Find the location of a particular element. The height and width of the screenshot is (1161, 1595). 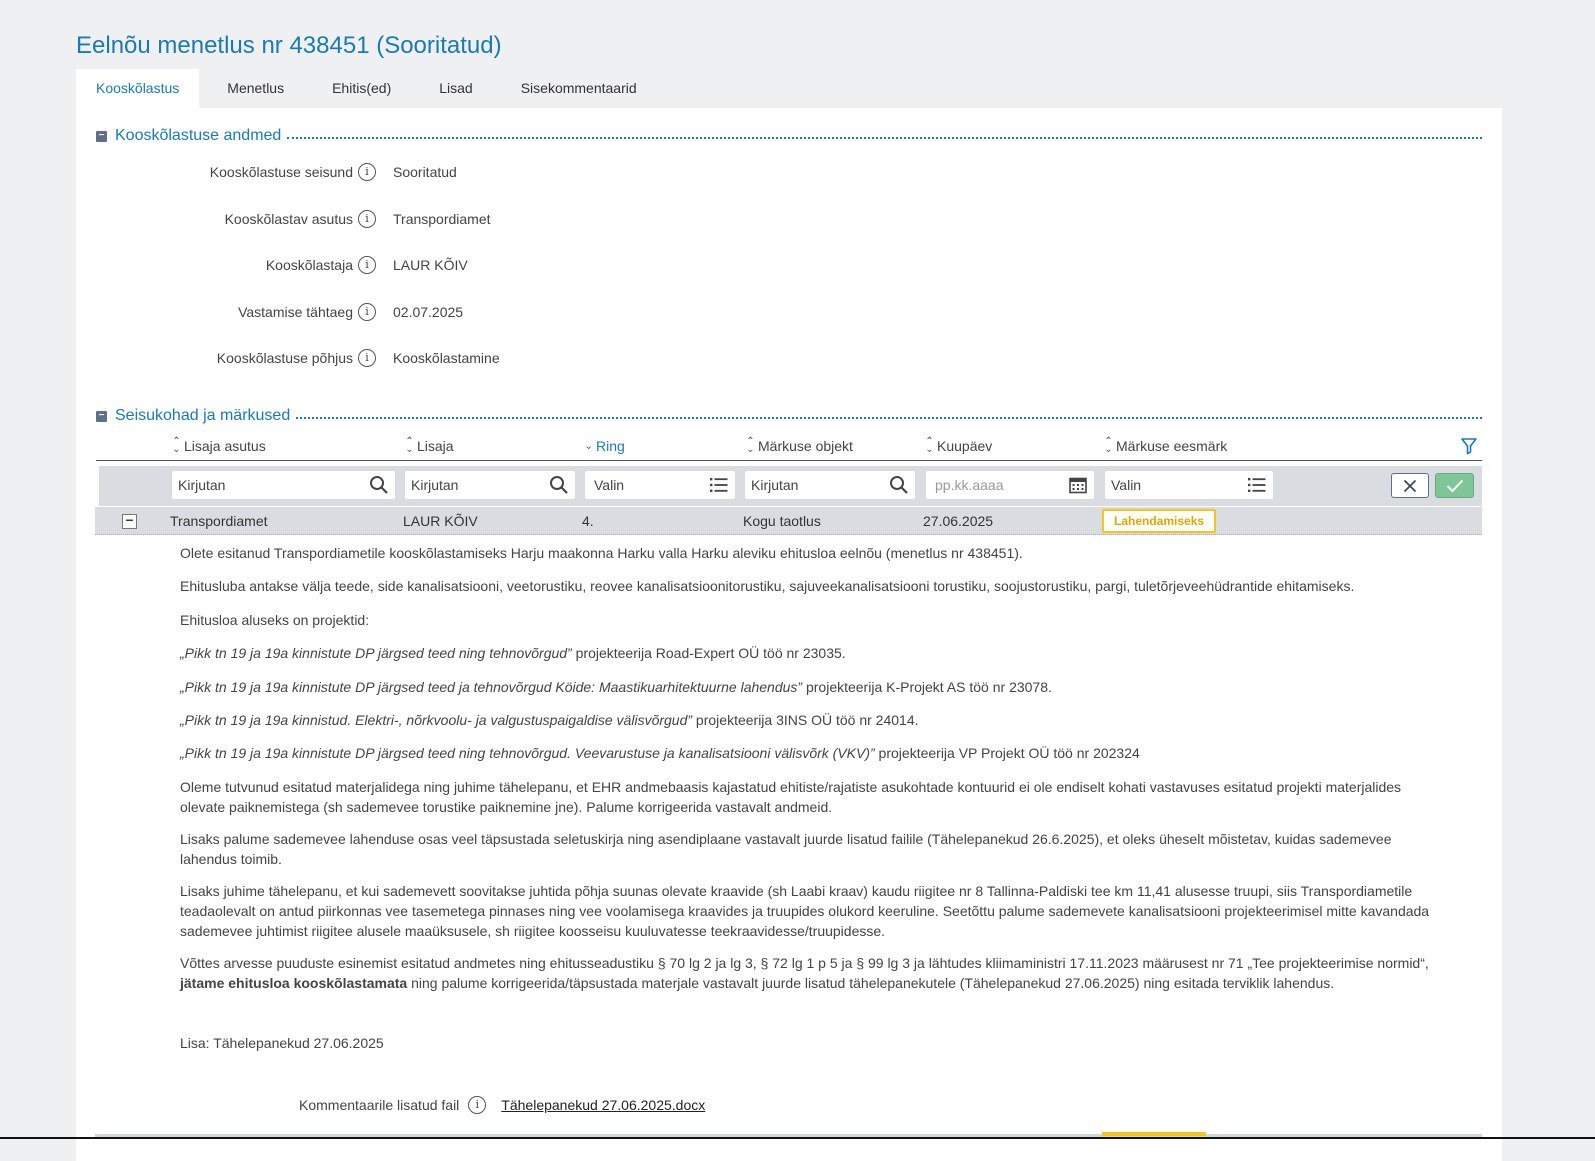

apply-filters-button is located at coordinates (1454, 485).